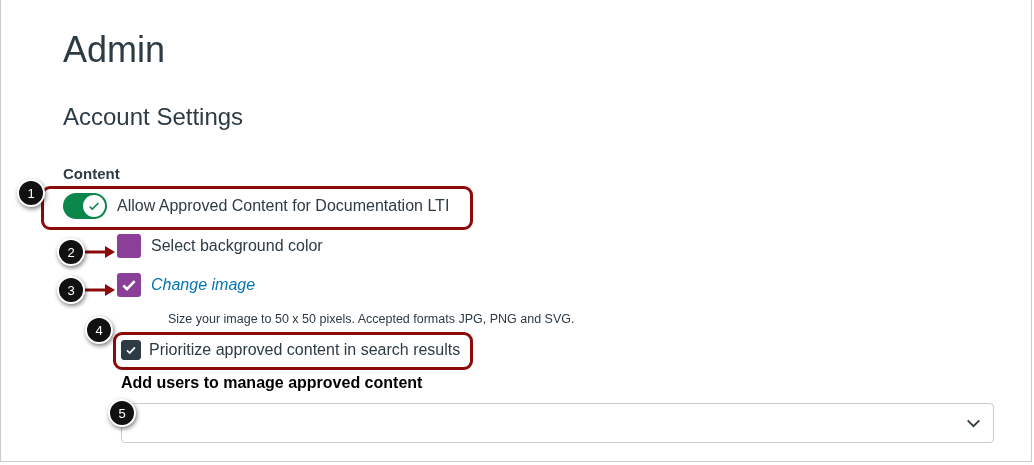  Describe the element at coordinates (71, 290) in the screenshot. I see `step-number: 3` at that location.